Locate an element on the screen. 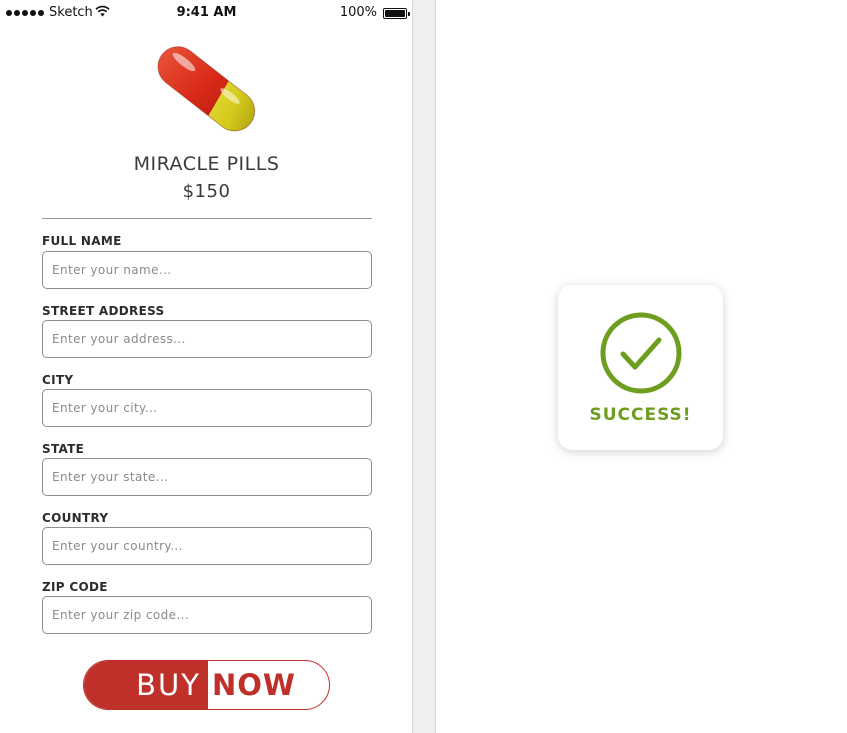 The height and width of the screenshot is (733, 847). buy-now-button-label-now: NOW is located at coordinates (254, 685).